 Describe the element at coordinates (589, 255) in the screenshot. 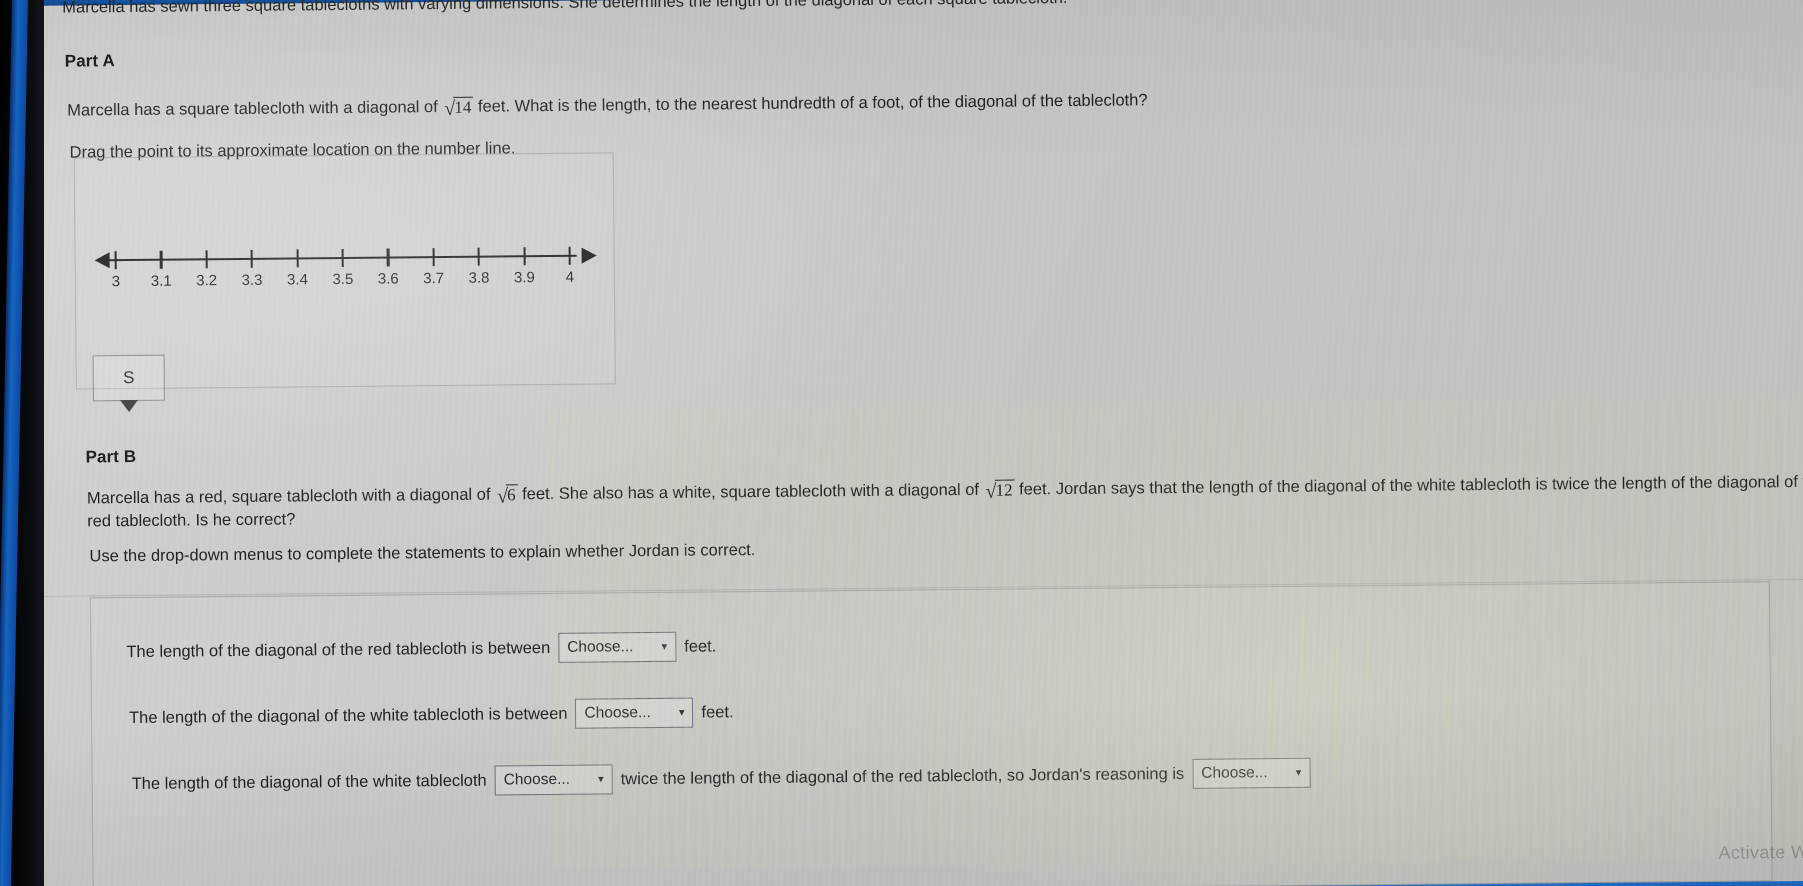

I see `number-line-right-arrow-icon` at that location.